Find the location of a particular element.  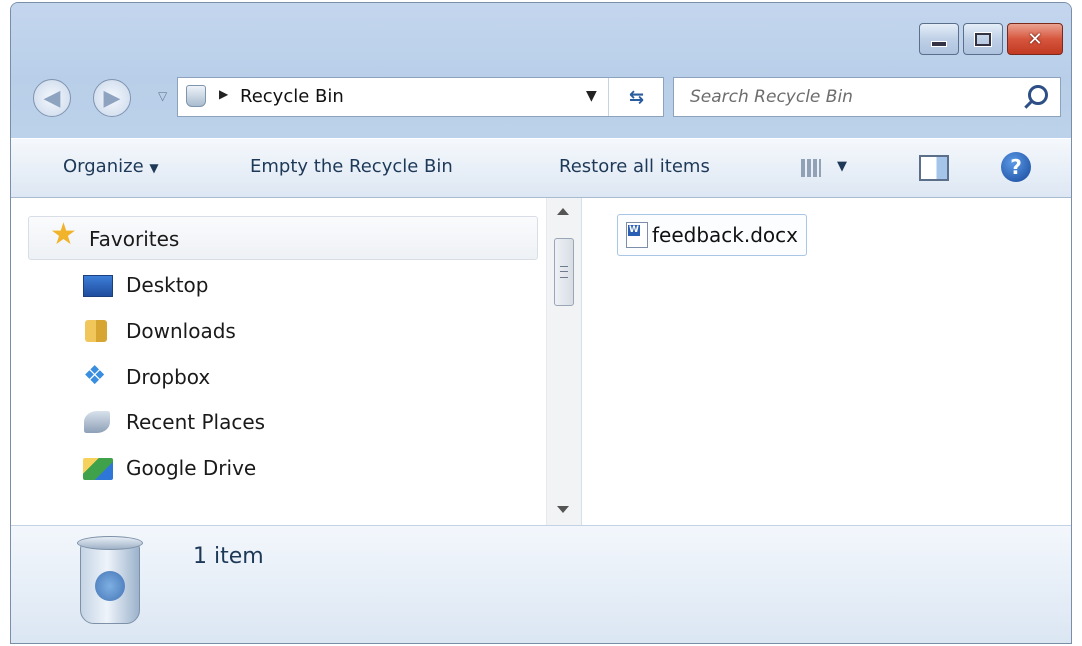

sidebar-item-desktop: Desktop is located at coordinates (167, 285).